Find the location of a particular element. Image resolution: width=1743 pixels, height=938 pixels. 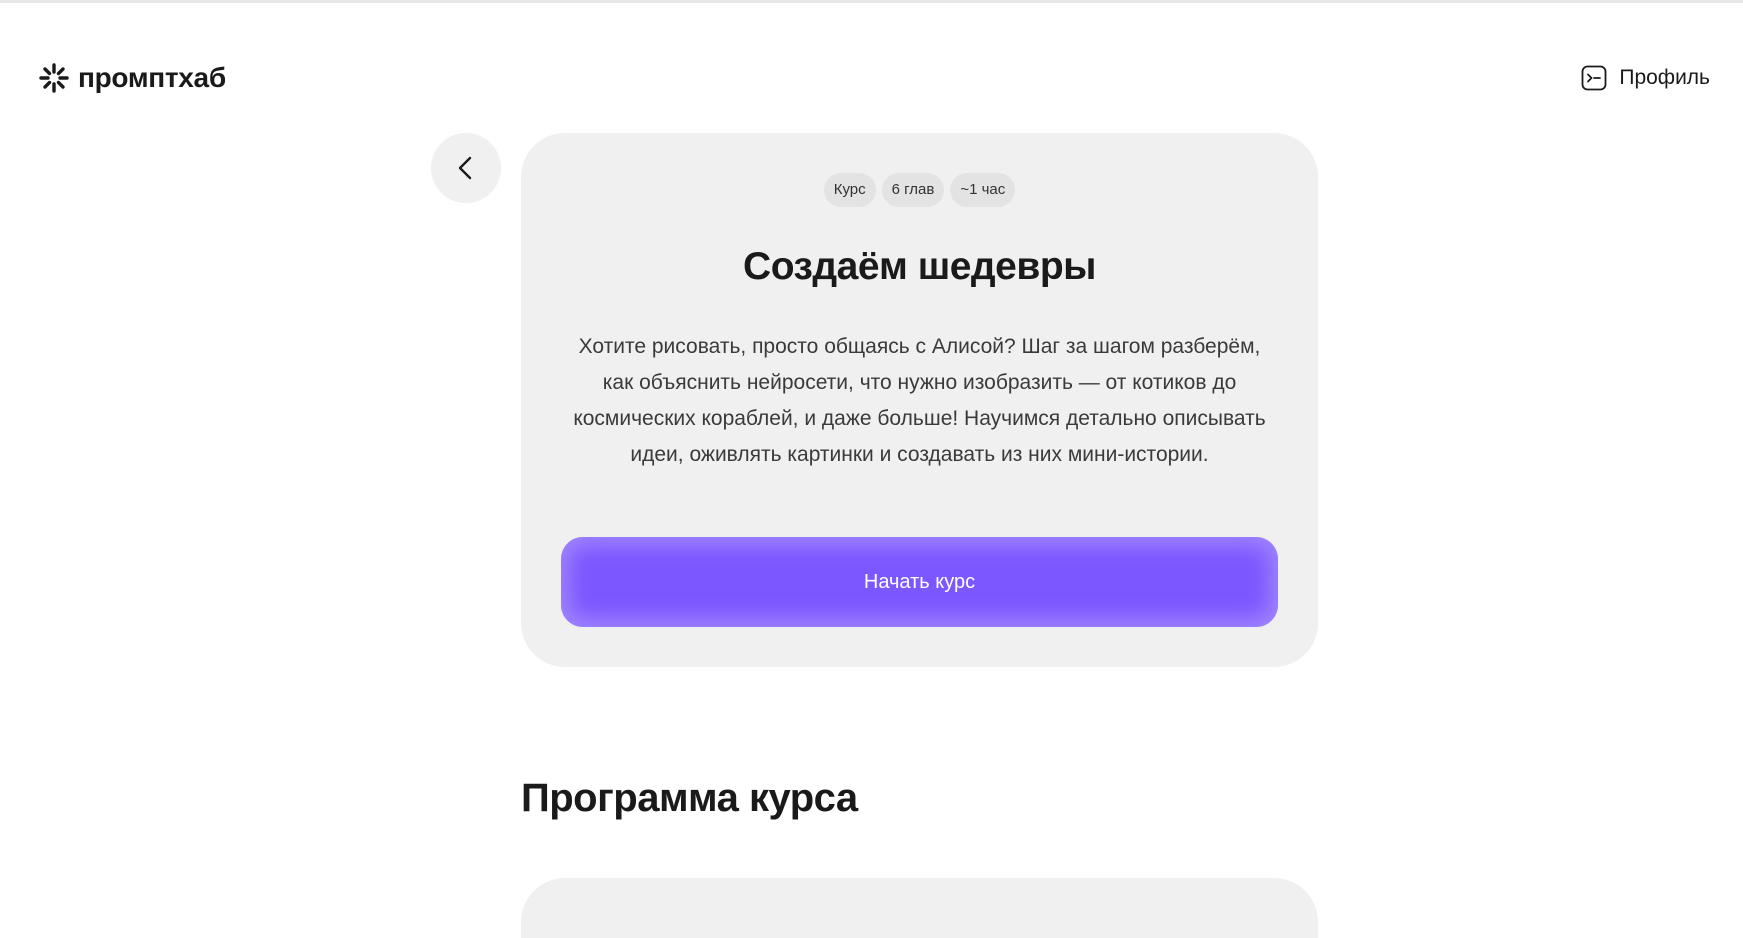

back-button is located at coordinates (466, 168).